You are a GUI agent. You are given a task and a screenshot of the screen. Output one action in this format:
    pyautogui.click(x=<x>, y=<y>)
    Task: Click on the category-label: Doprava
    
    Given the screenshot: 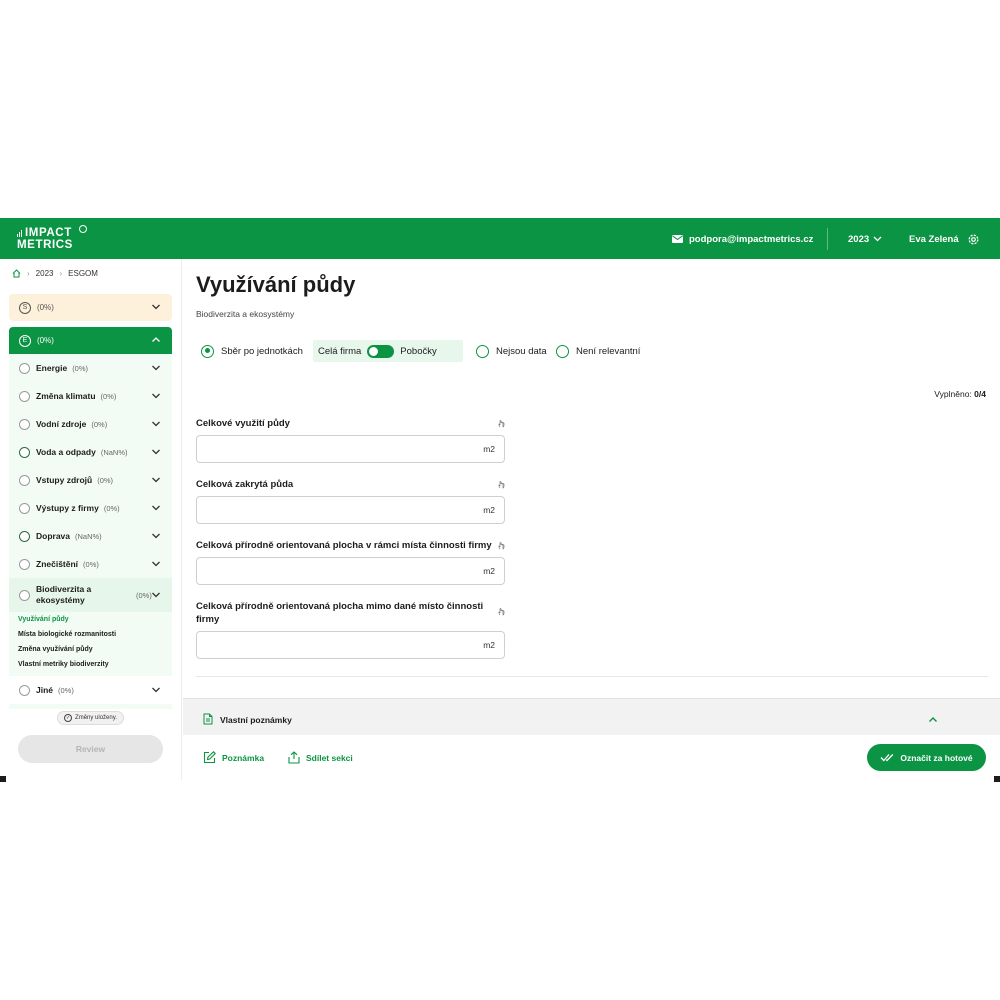 What is the action you would take?
    pyautogui.click(x=53, y=536)
    